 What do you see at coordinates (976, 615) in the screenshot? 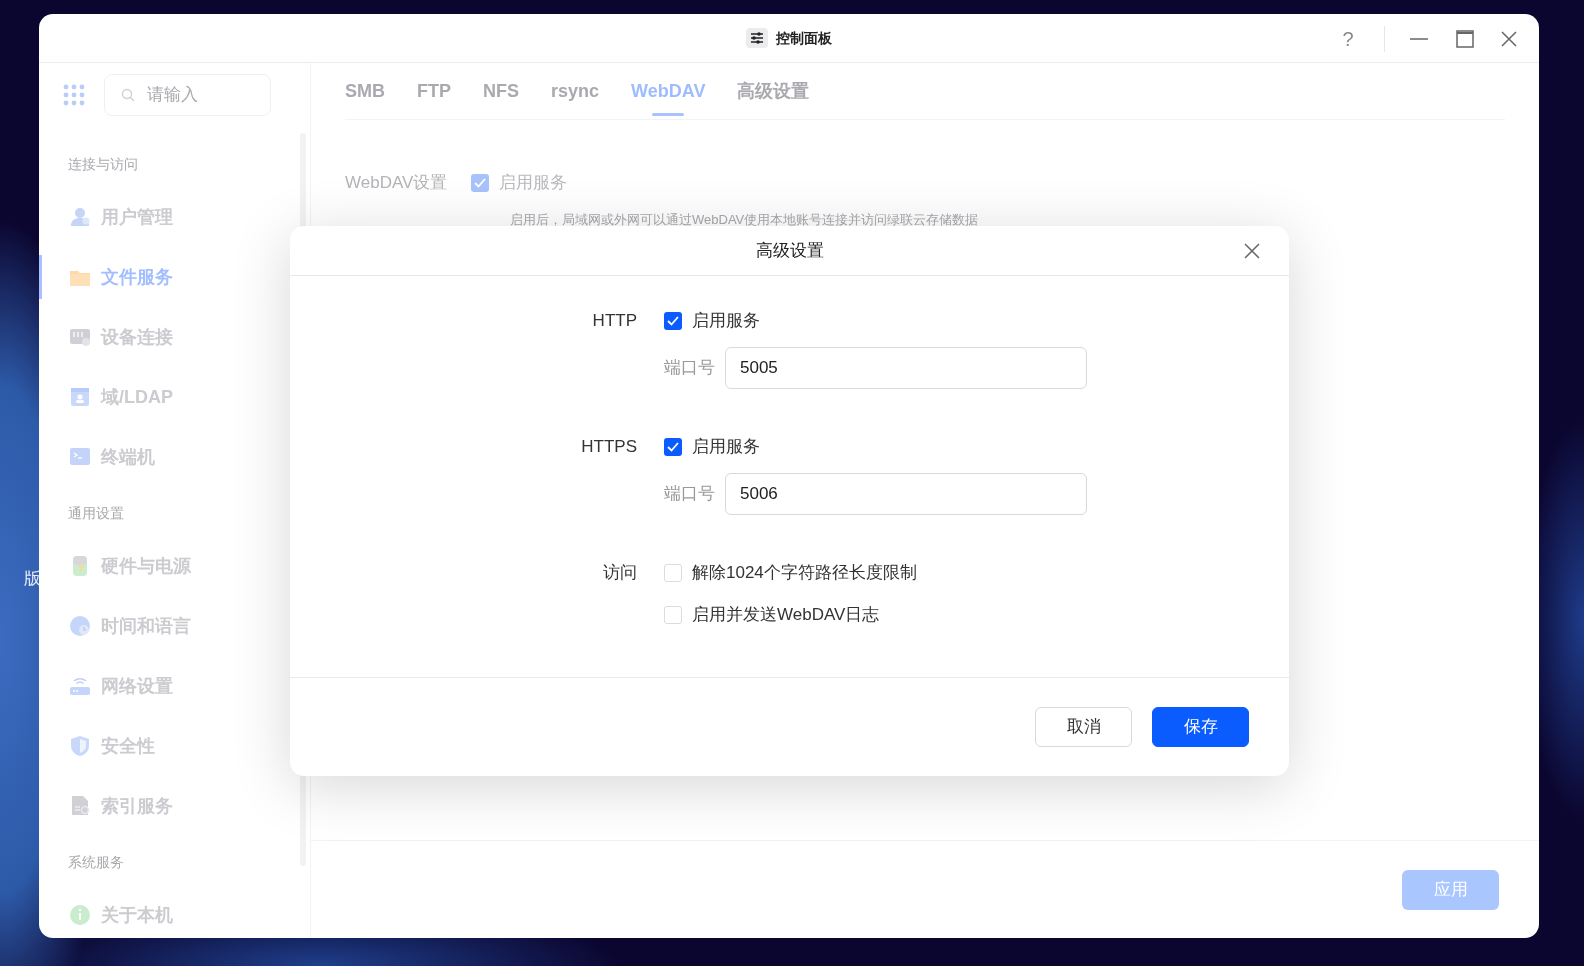
I see `option-checkbox: 启用并发送WebDAV日志` at bounding box center [976, 615].